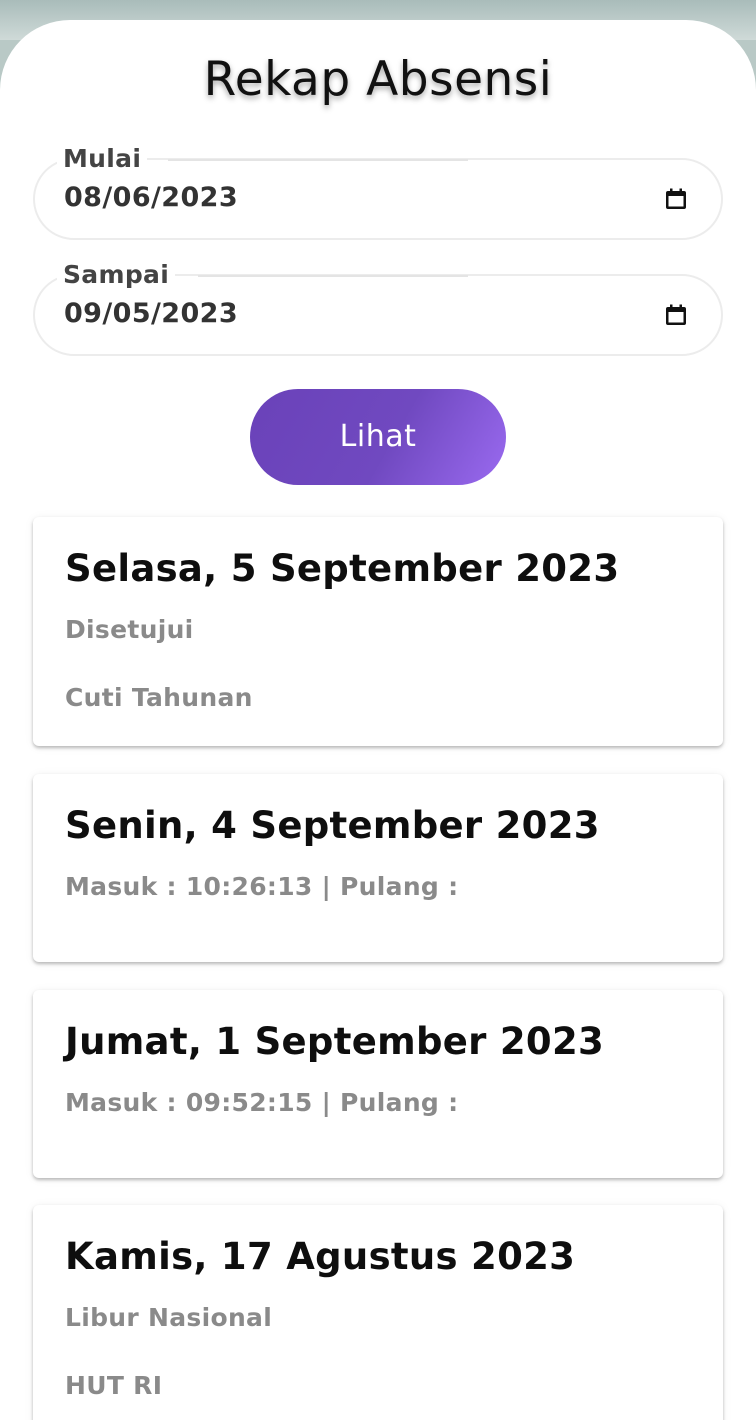 The width and height of the screenshot is (756, 1420). Describe the element at coordinates (116, 274) in the screenshot. I see `end-date-label: Sampai` at that location.